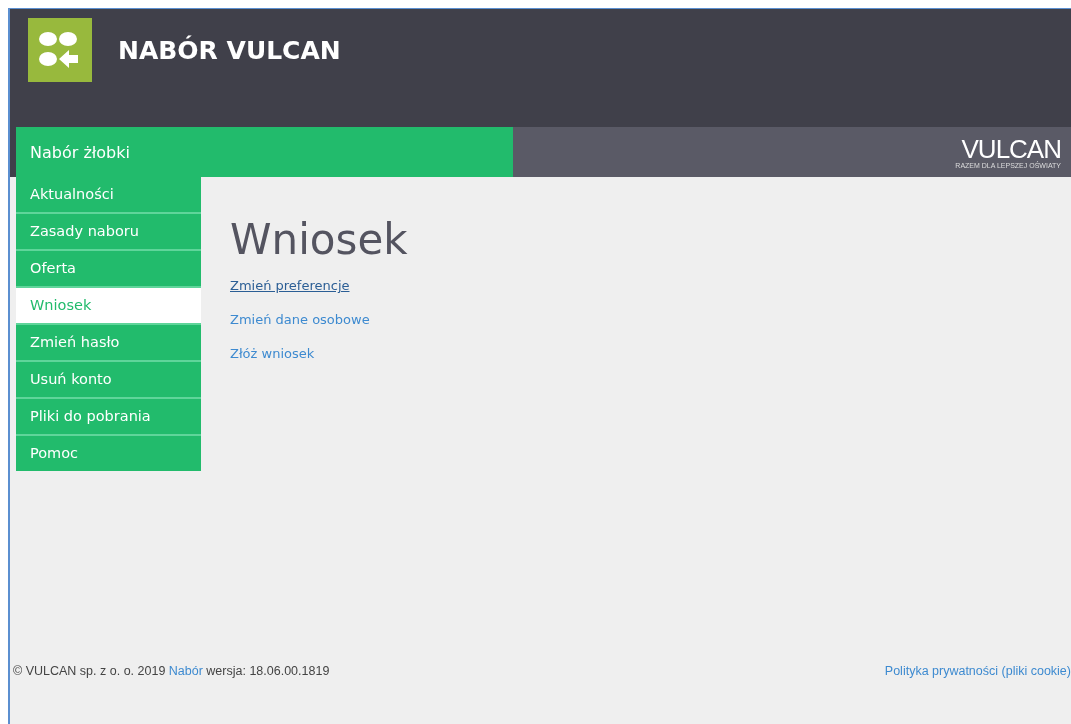 The image size is (1071, 724). What do you see at coordinates (108, 195) in the screenshot?
I see `sidebar-item: Aktualności` at bounding box center [108, 195].